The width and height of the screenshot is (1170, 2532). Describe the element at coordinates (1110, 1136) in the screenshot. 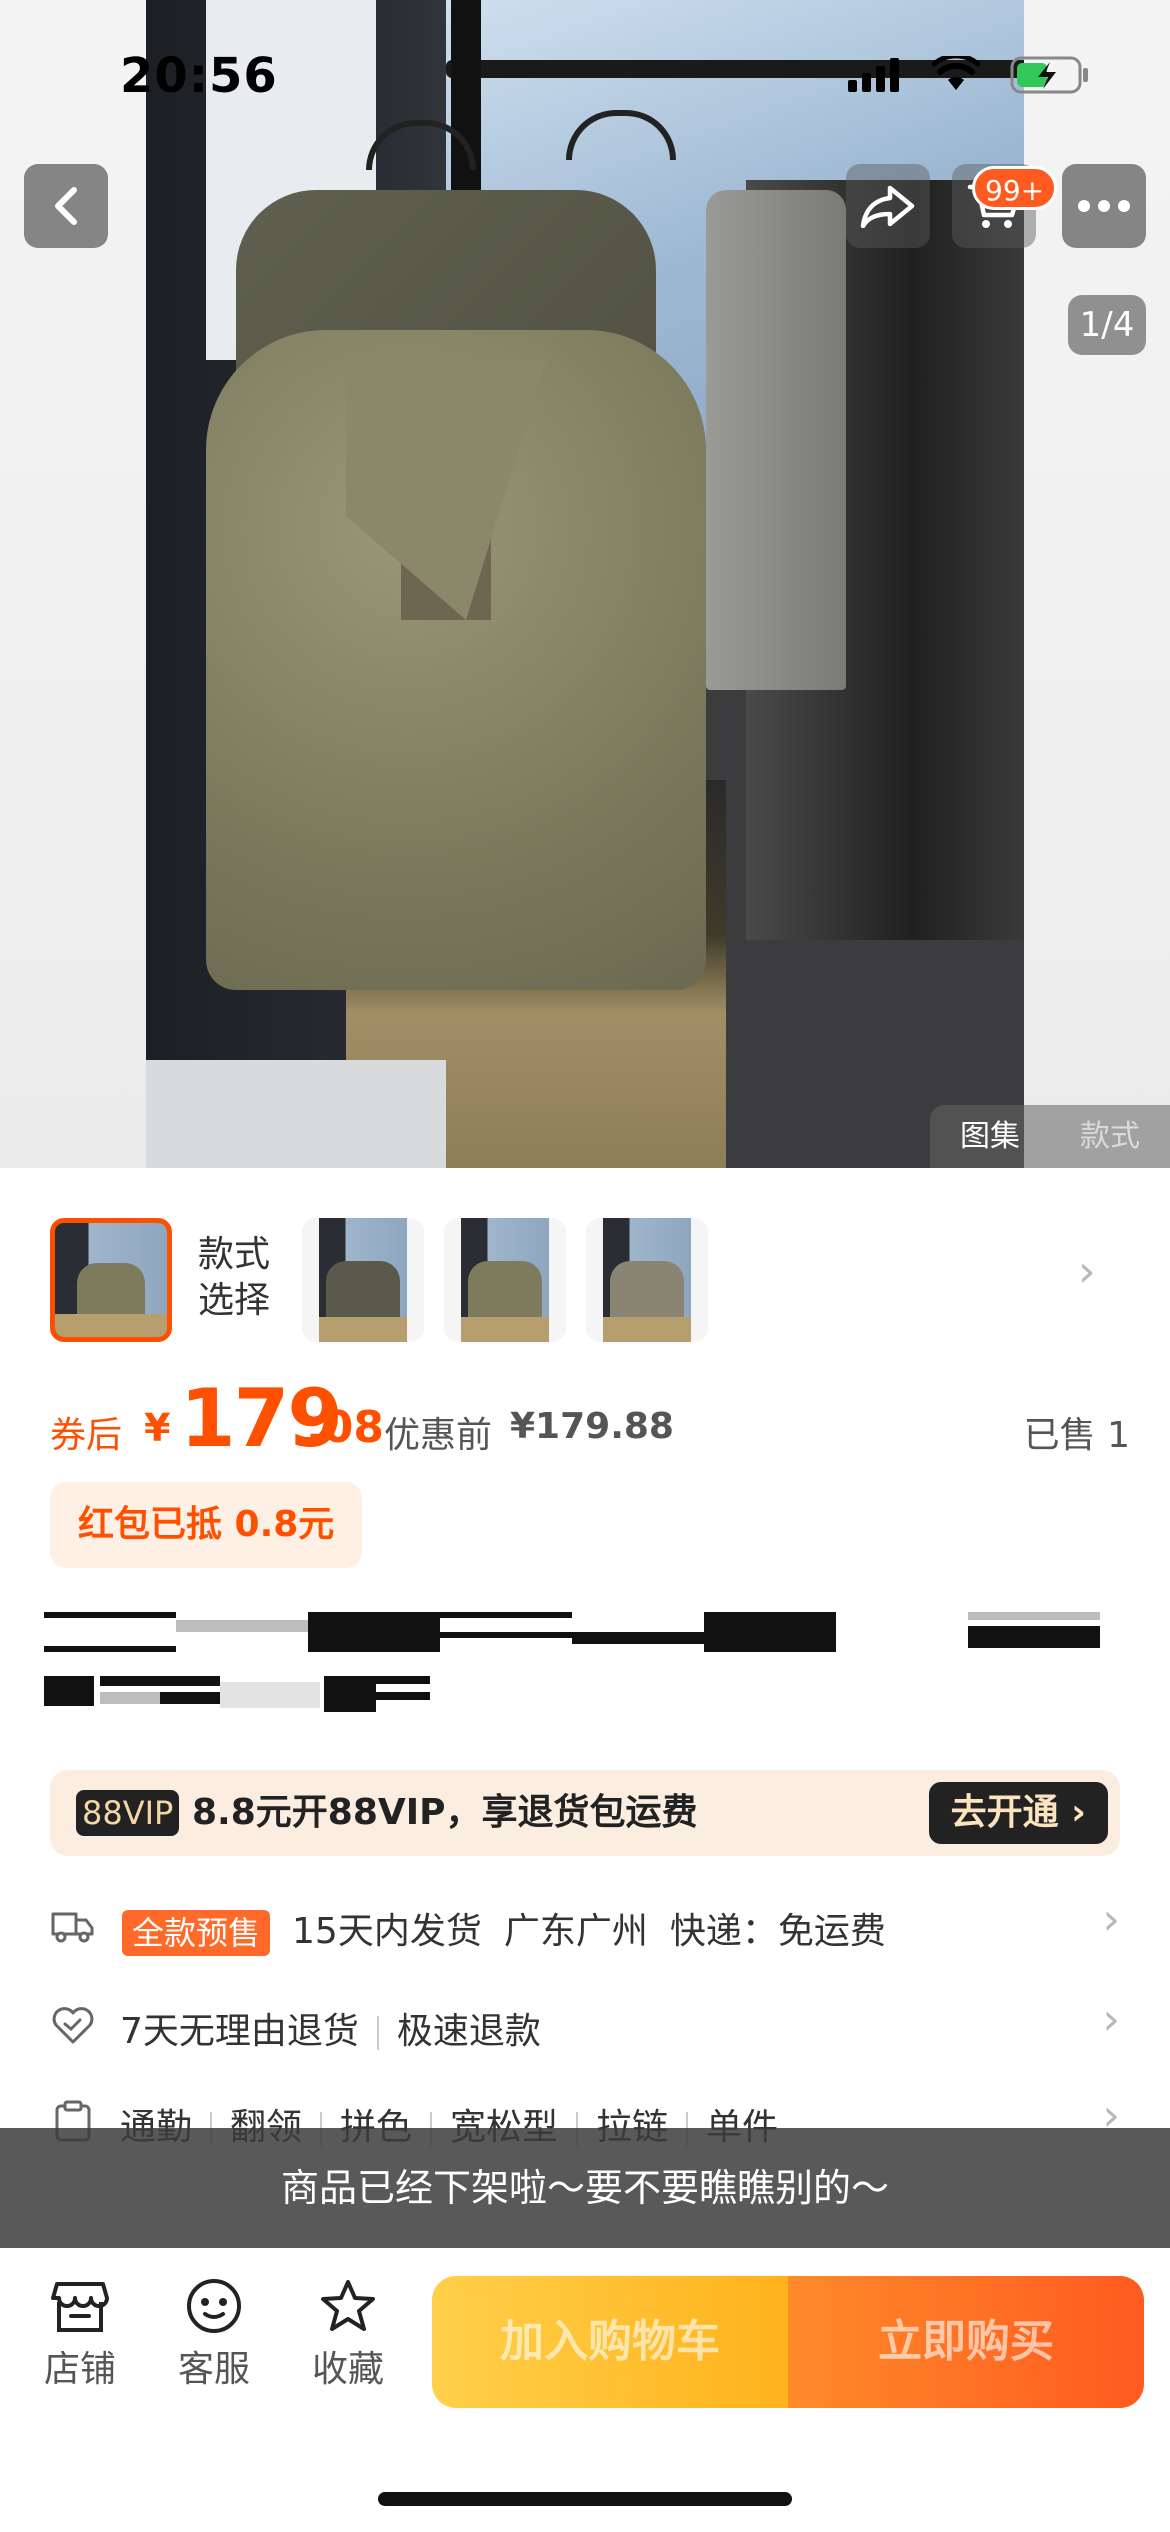

I see `tab-style: 款式` at that location.